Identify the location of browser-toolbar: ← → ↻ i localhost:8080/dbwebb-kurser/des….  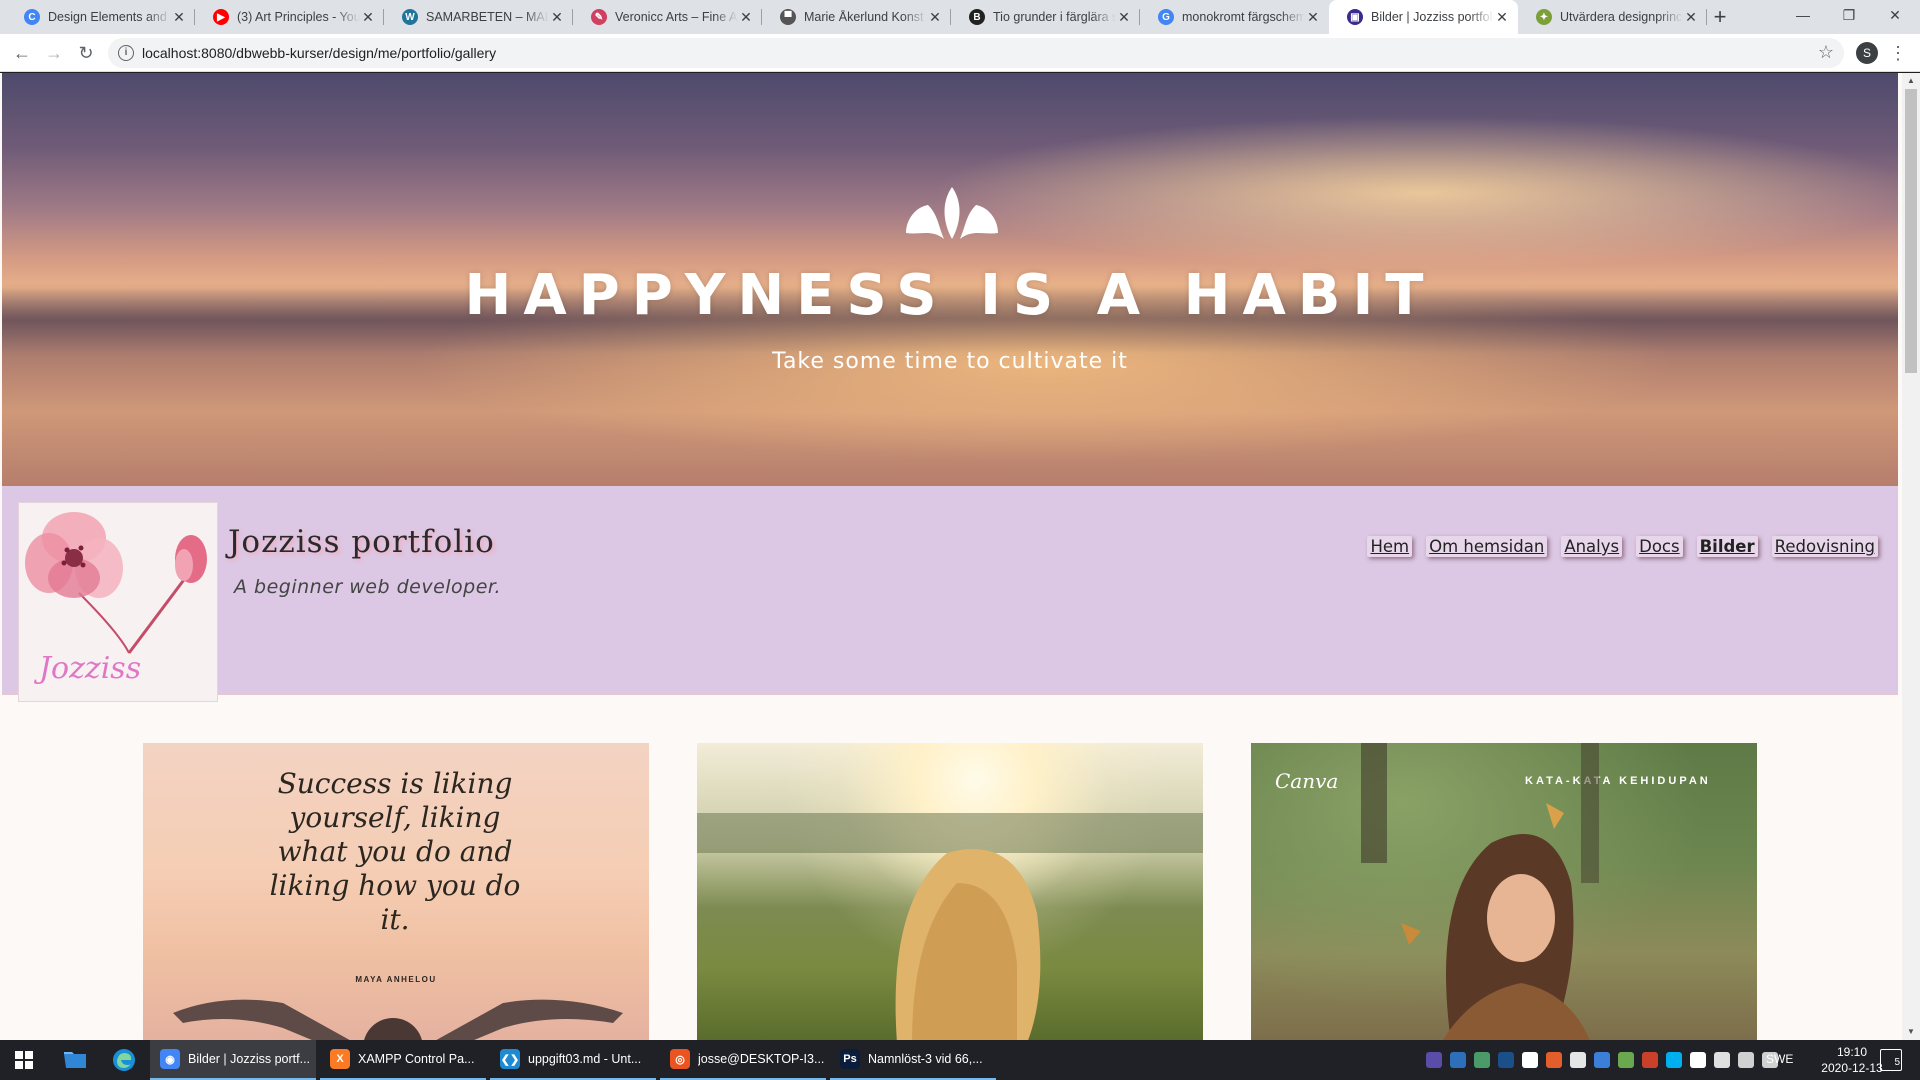
(960, 53).